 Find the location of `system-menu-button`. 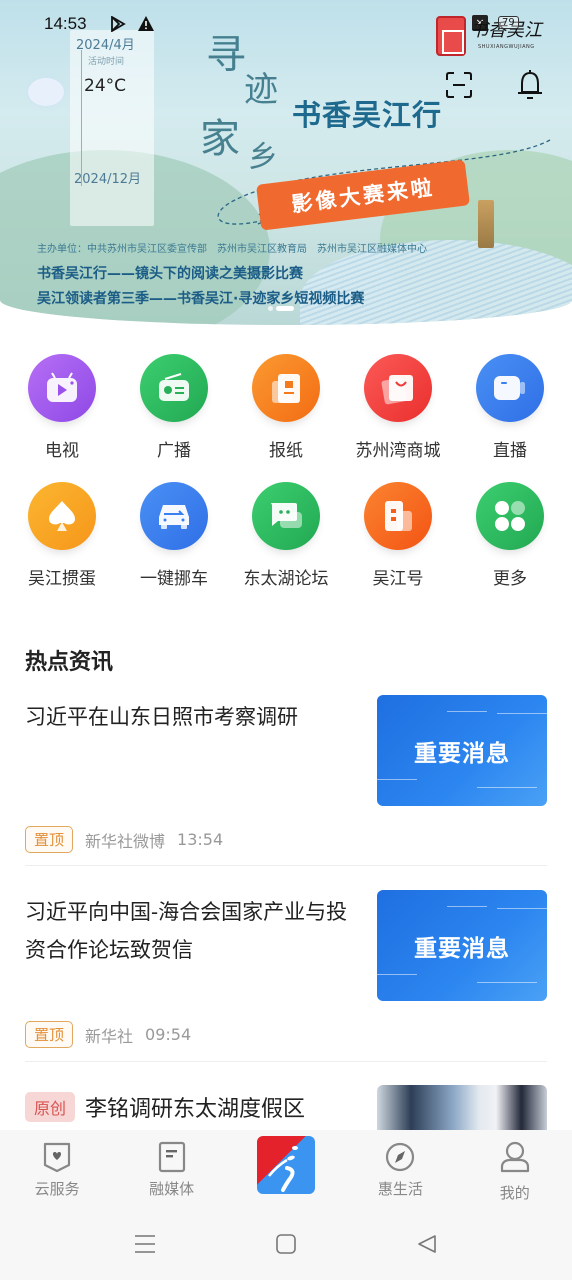

system-menu-button is located at coordinates (145, 1244).